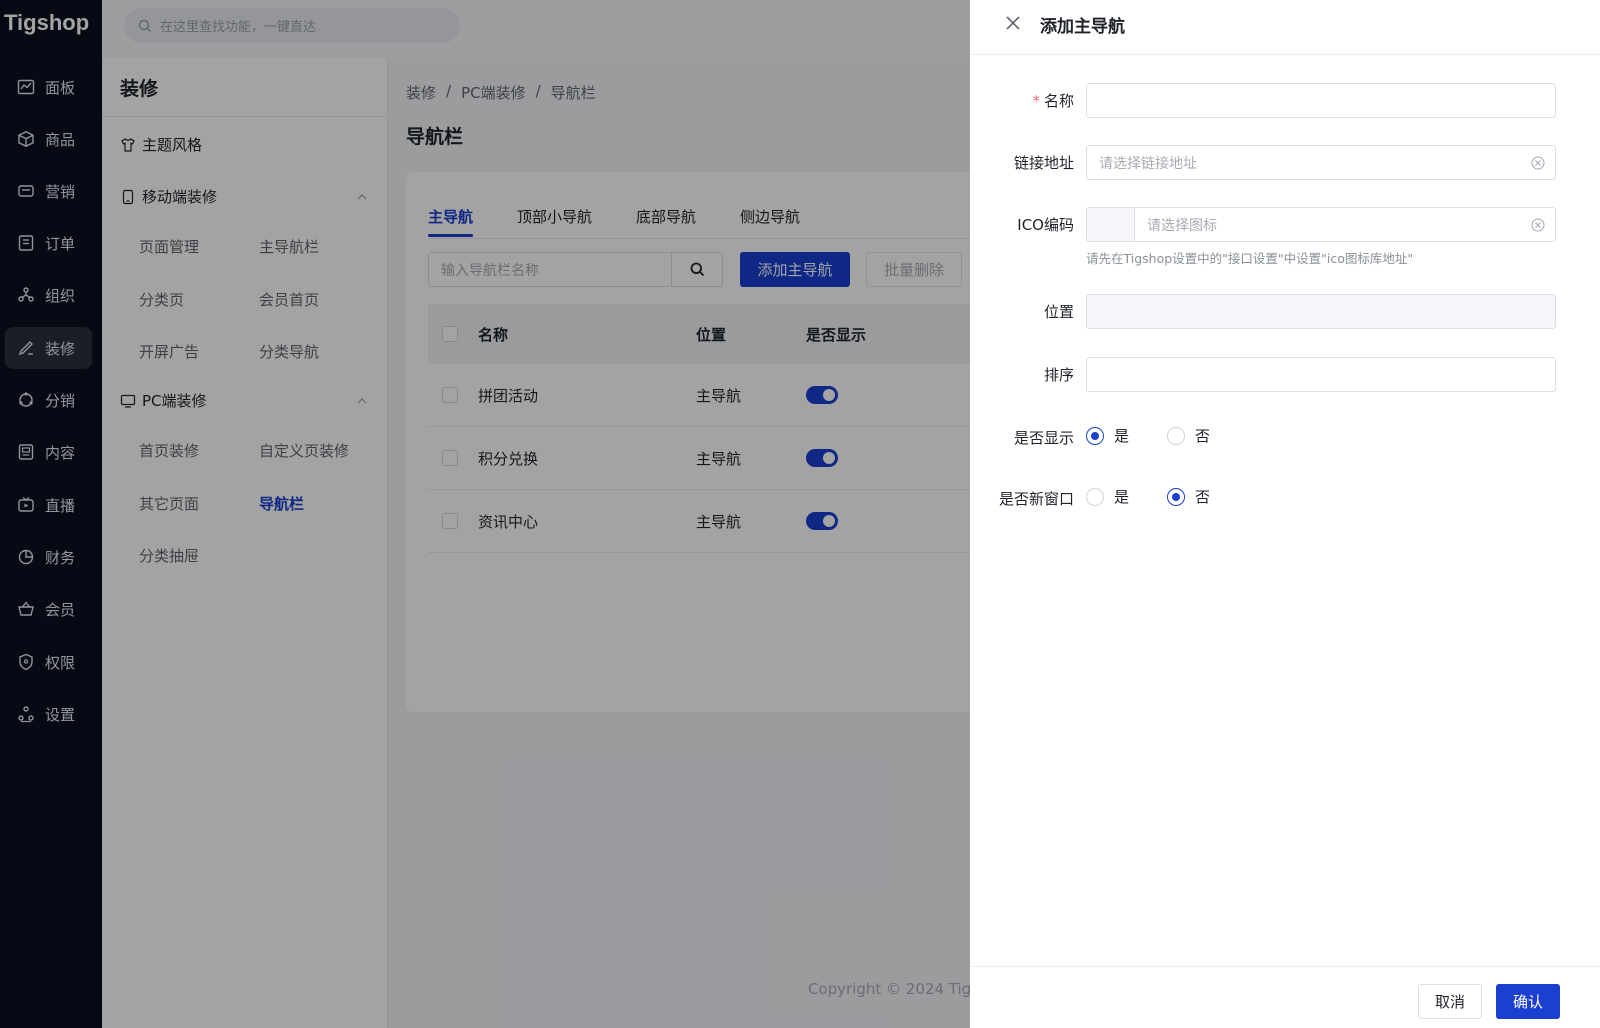 The height and width of the screenshot is (1028, 1600). I want to click on close-icon, so click(1013, 23).